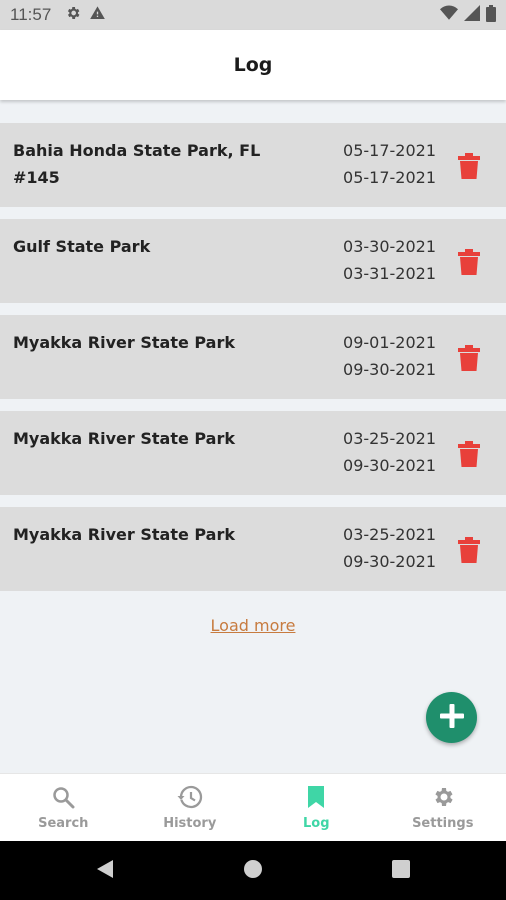  I want to click on nav-label: Log, so click(316, 823).